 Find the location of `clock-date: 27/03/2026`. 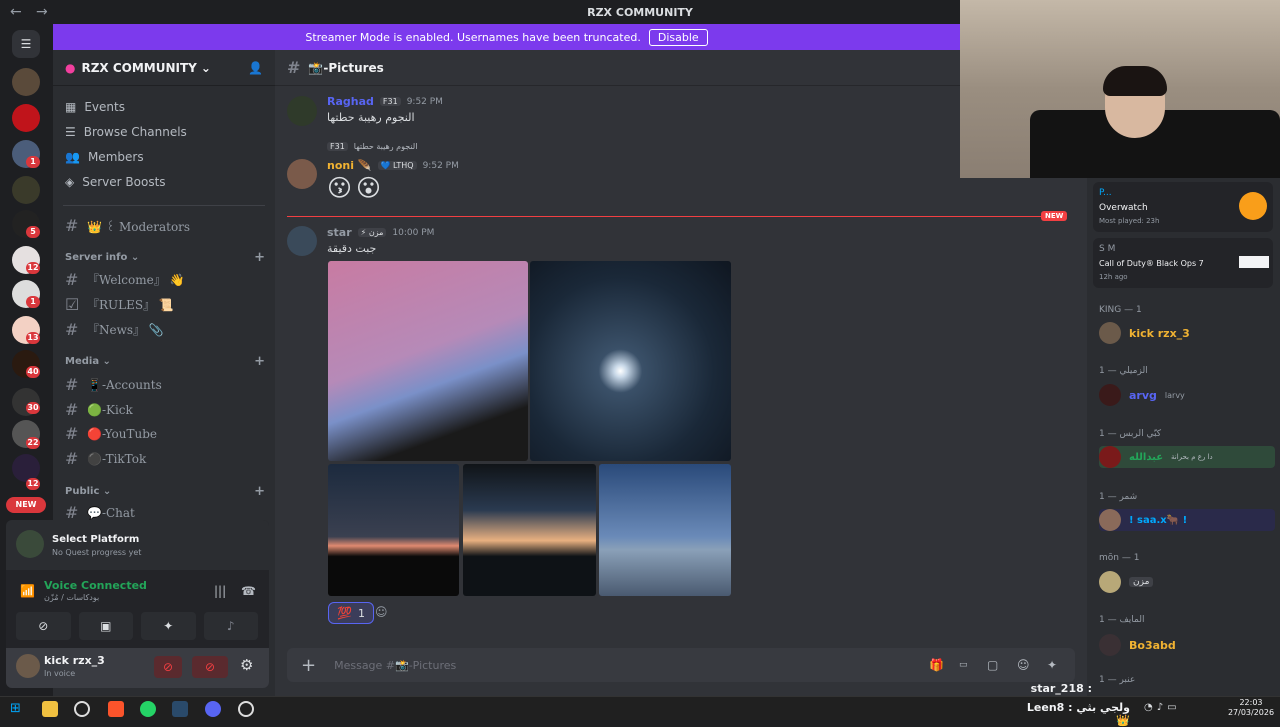

clock-date: 27/03/2026 is located at coordinates (1251, 712).